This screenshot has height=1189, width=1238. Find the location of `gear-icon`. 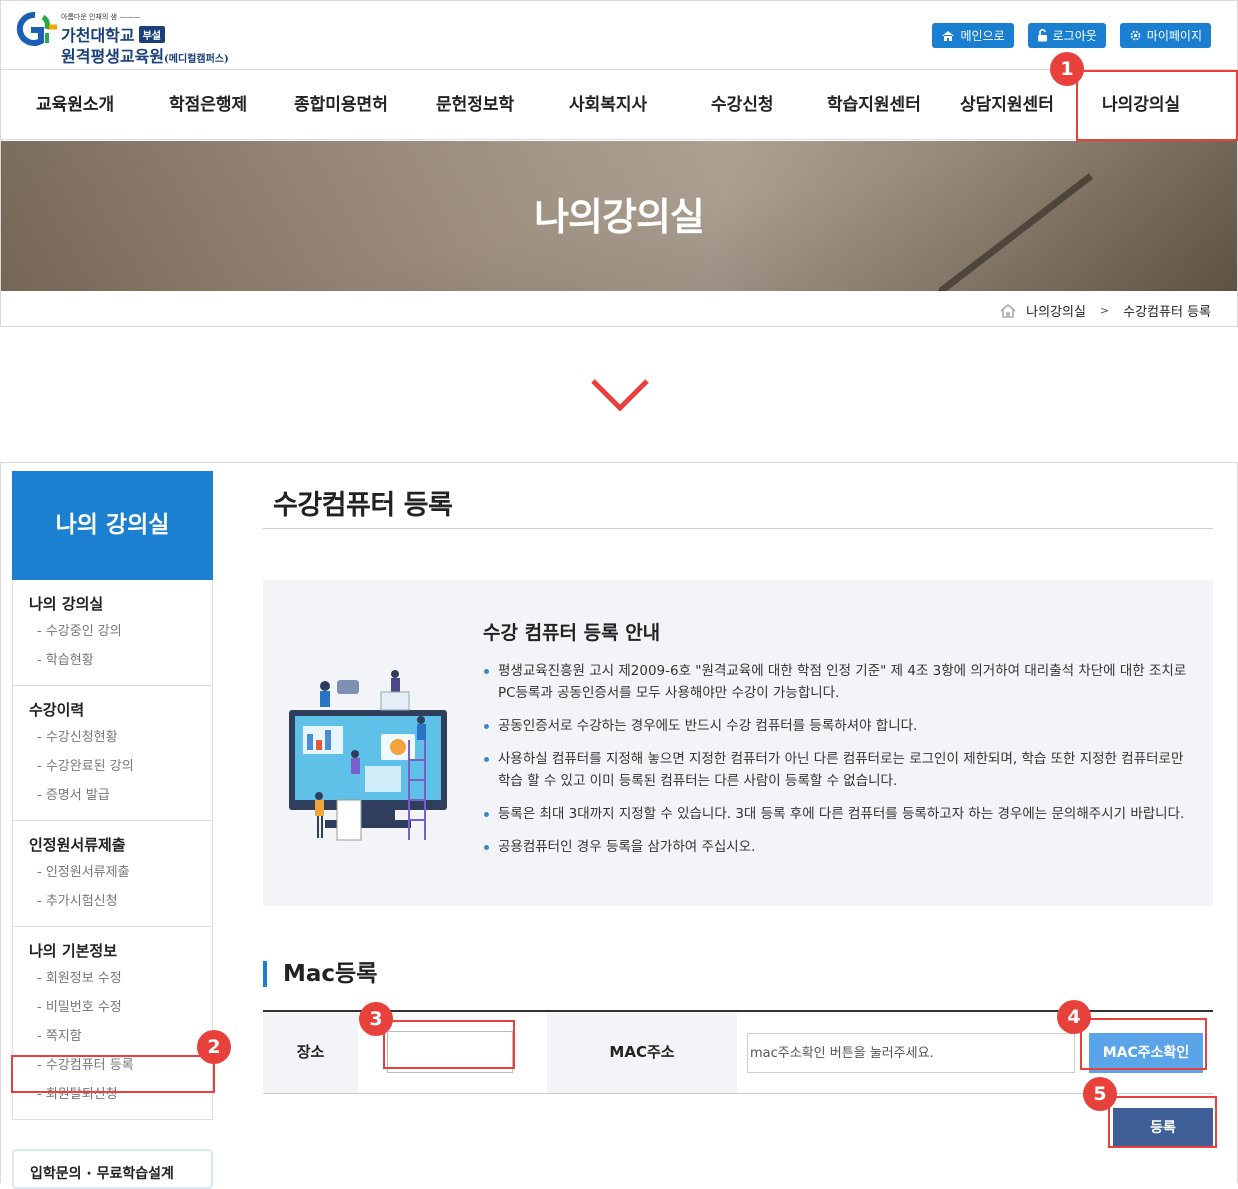

gear-icon is located at coordinates (1135, 35).